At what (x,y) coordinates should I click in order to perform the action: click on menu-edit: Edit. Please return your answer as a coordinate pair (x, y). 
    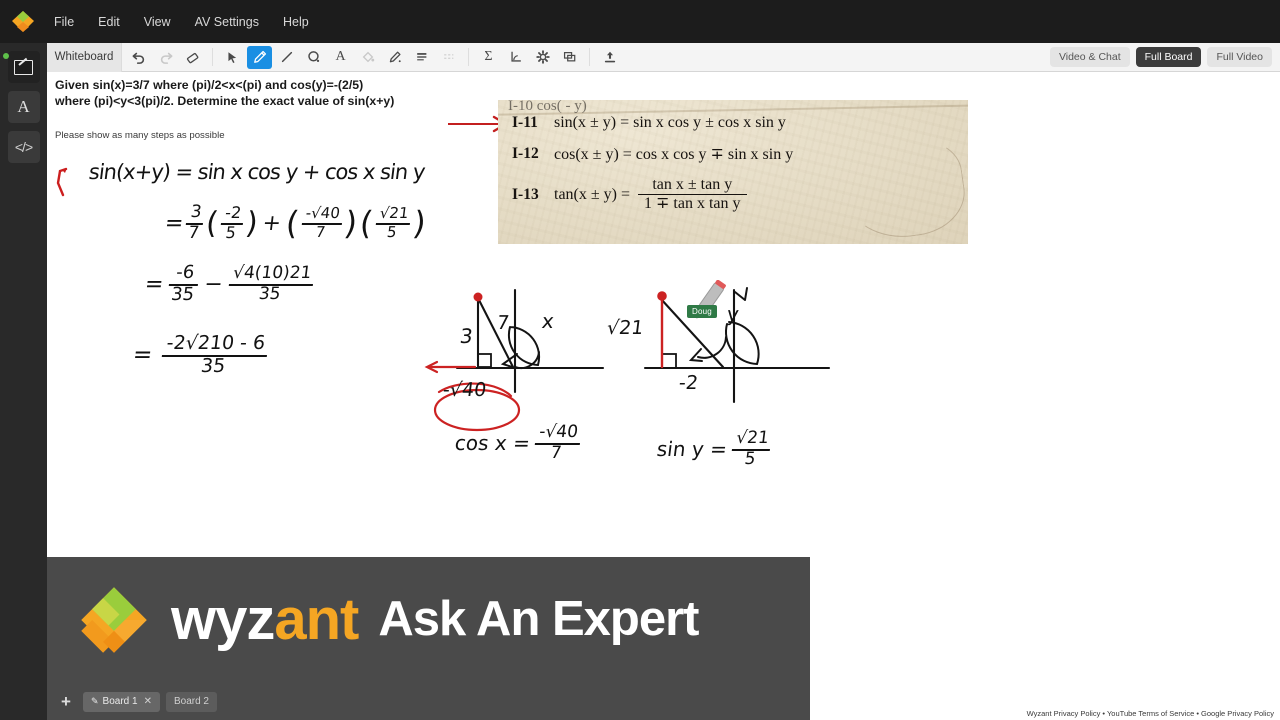
    Looking at the image, I should click on (109, 22).